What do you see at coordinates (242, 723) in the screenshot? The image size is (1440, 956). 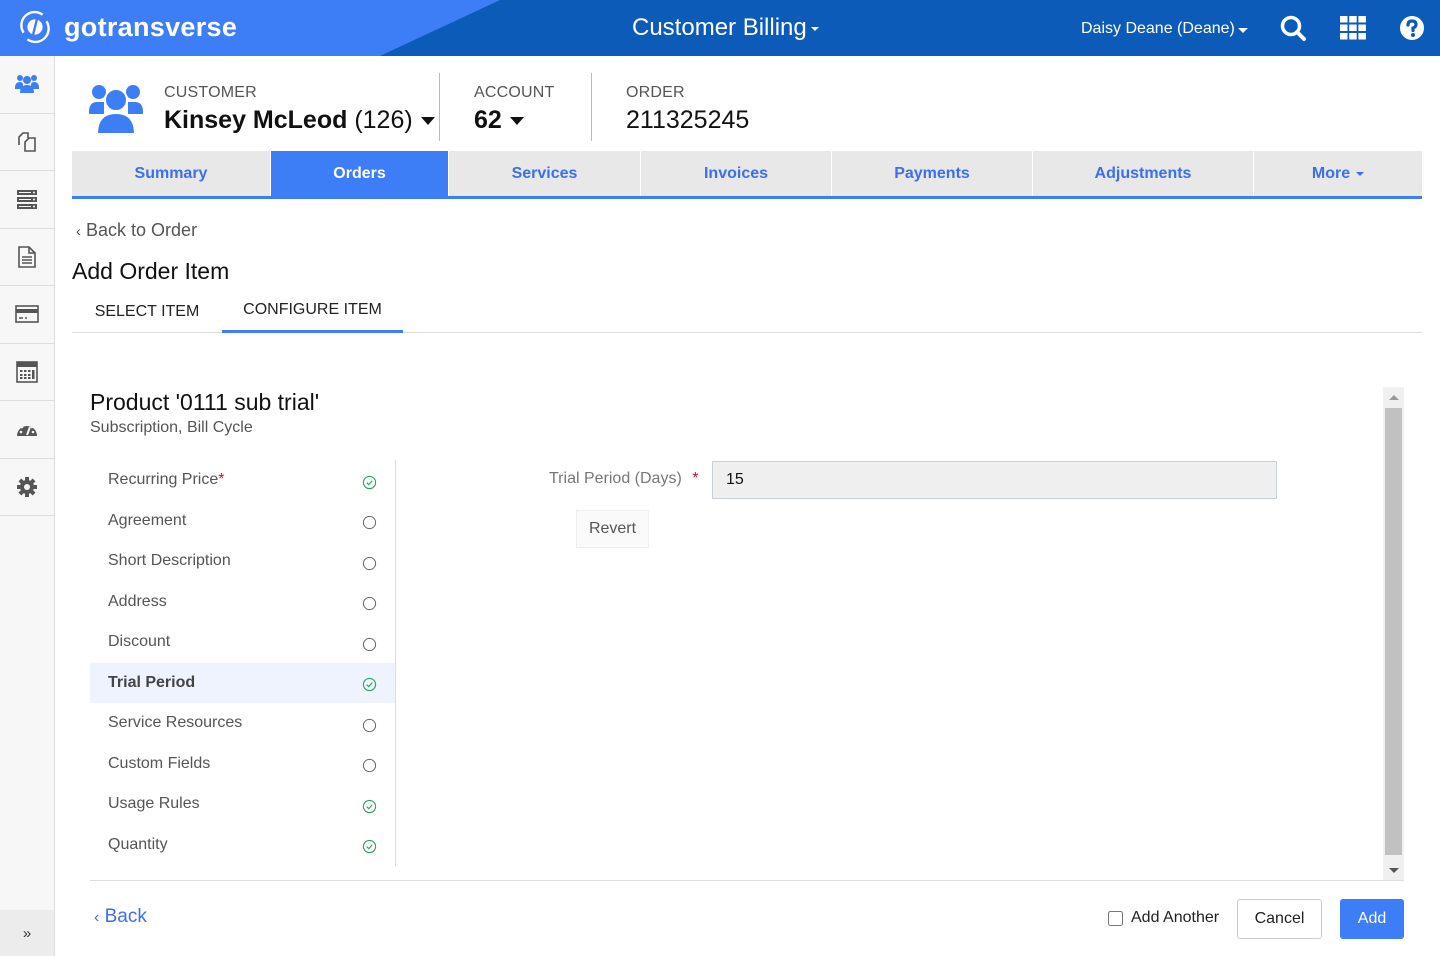 I see `step-service-resources: Service Resources` at bounding box center [242, 723].